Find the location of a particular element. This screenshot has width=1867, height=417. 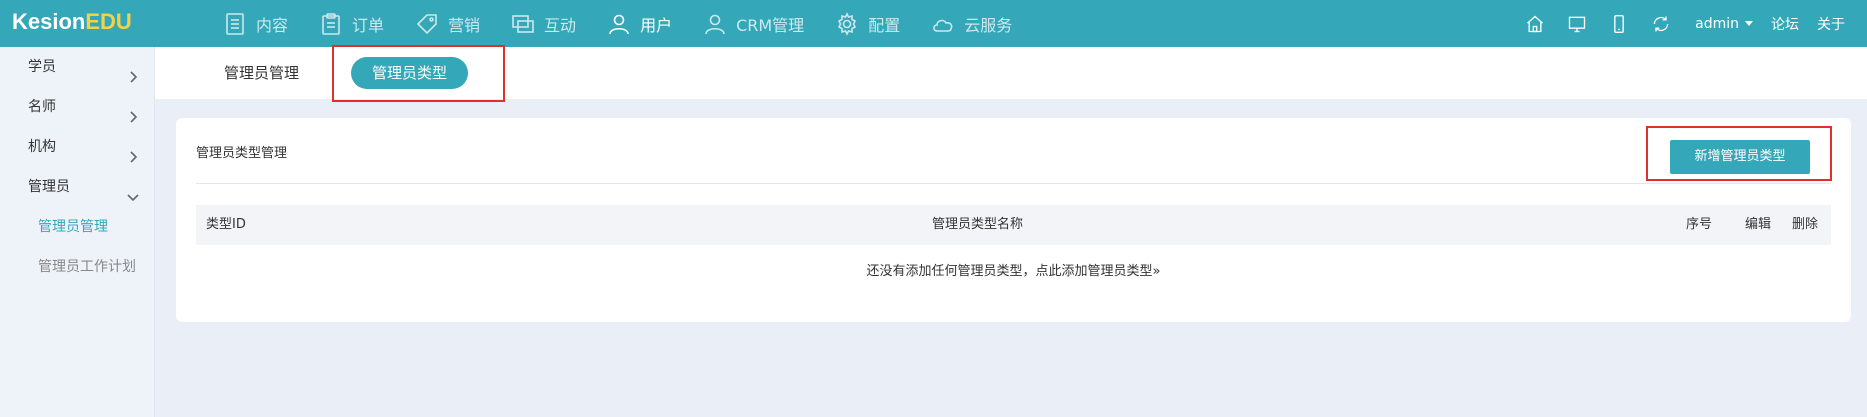

nav-item-marketing: 营销 is located at coordinates (447, 23).